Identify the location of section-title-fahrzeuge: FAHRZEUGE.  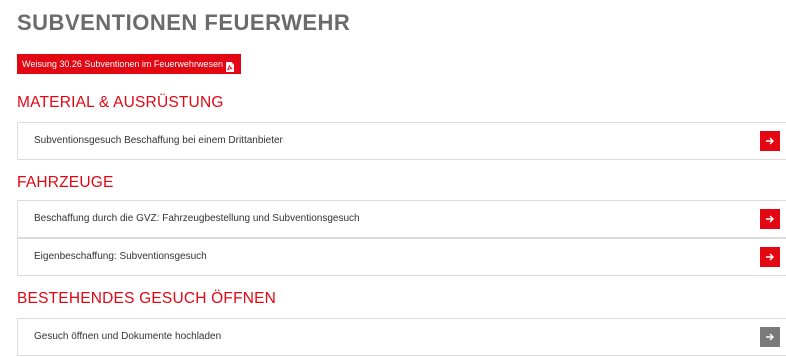
(65, 182).